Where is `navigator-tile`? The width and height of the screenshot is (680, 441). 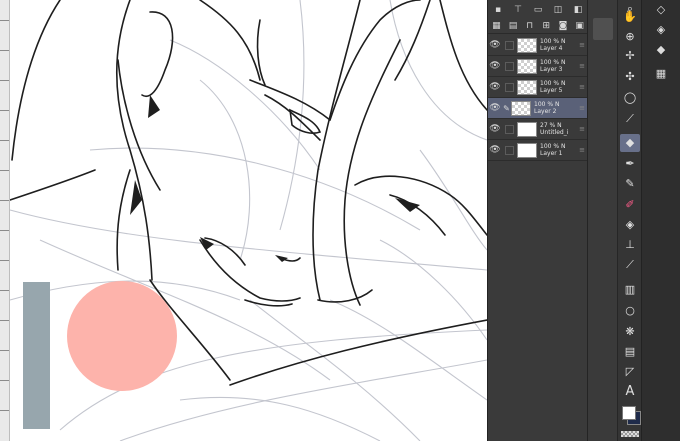 navigator-tile is located at coordinates (603, 29).